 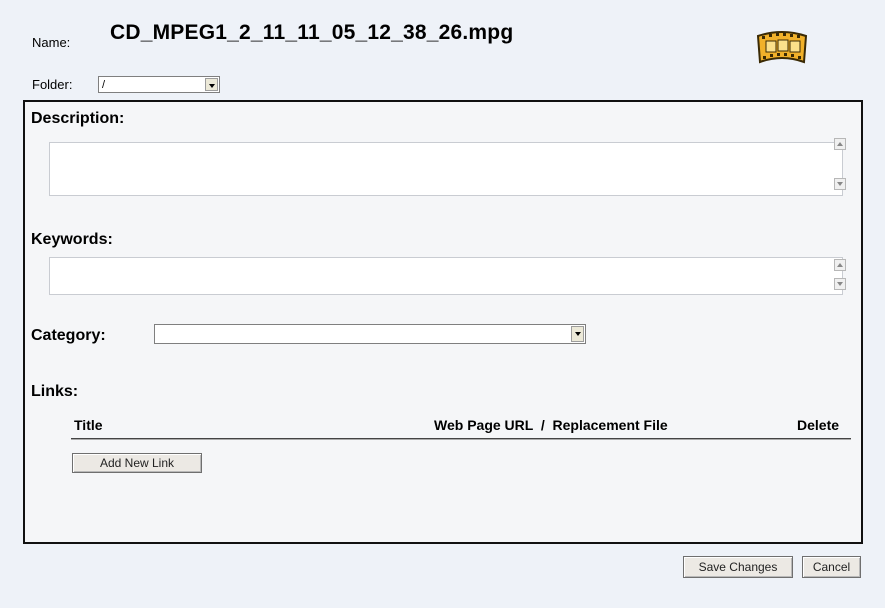 I want to click on folder-label: Folder:, so click(x=52, y=84).